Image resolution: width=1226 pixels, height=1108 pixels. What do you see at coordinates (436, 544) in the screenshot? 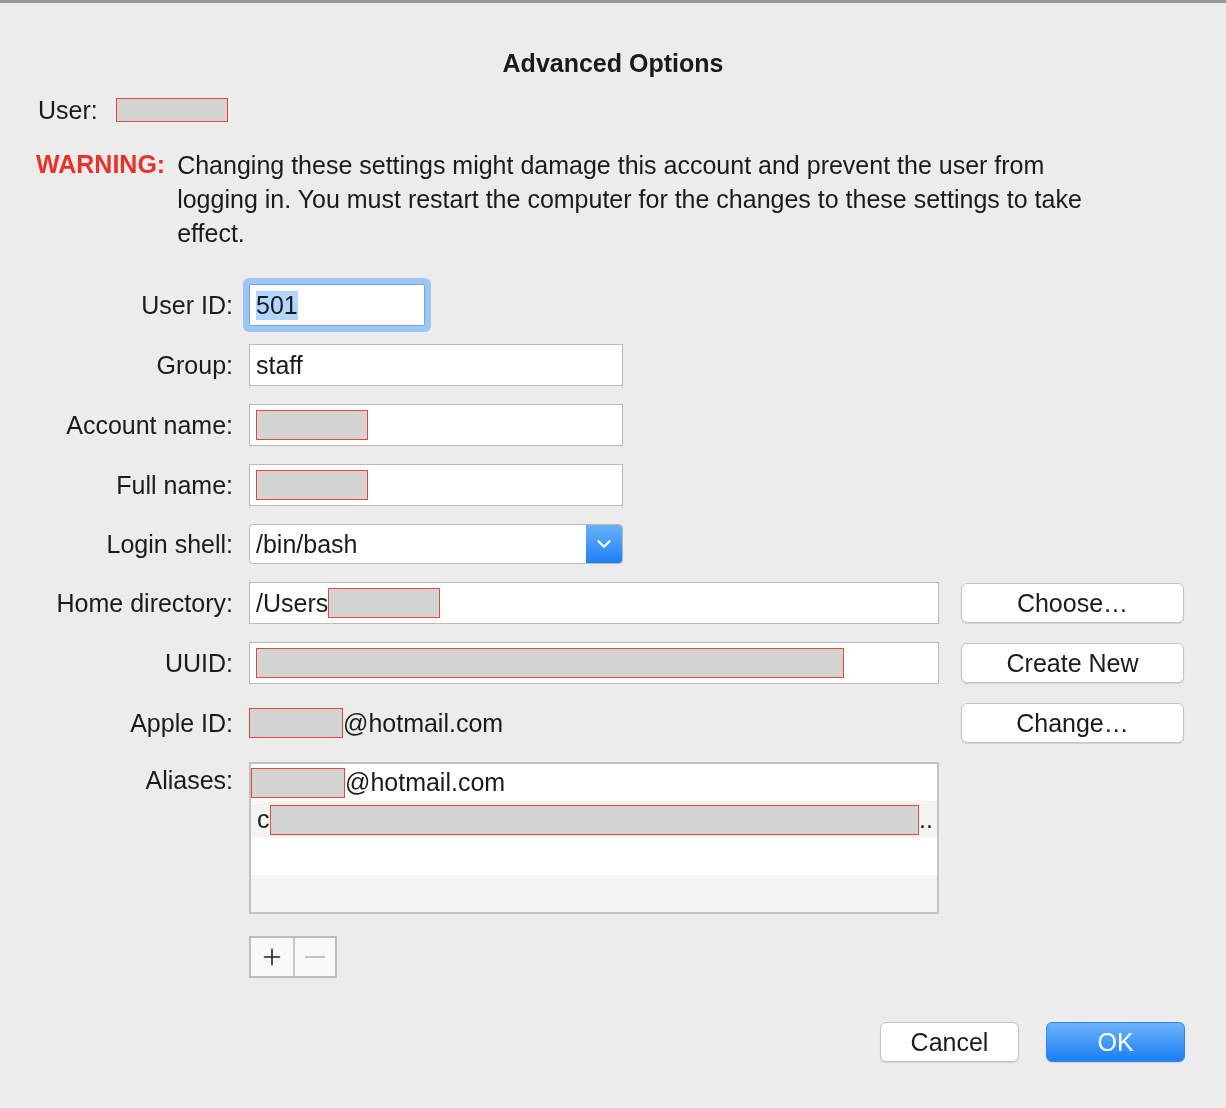
I see `shell-dropdown: /bin/bash` at bounding box center [436, 544].